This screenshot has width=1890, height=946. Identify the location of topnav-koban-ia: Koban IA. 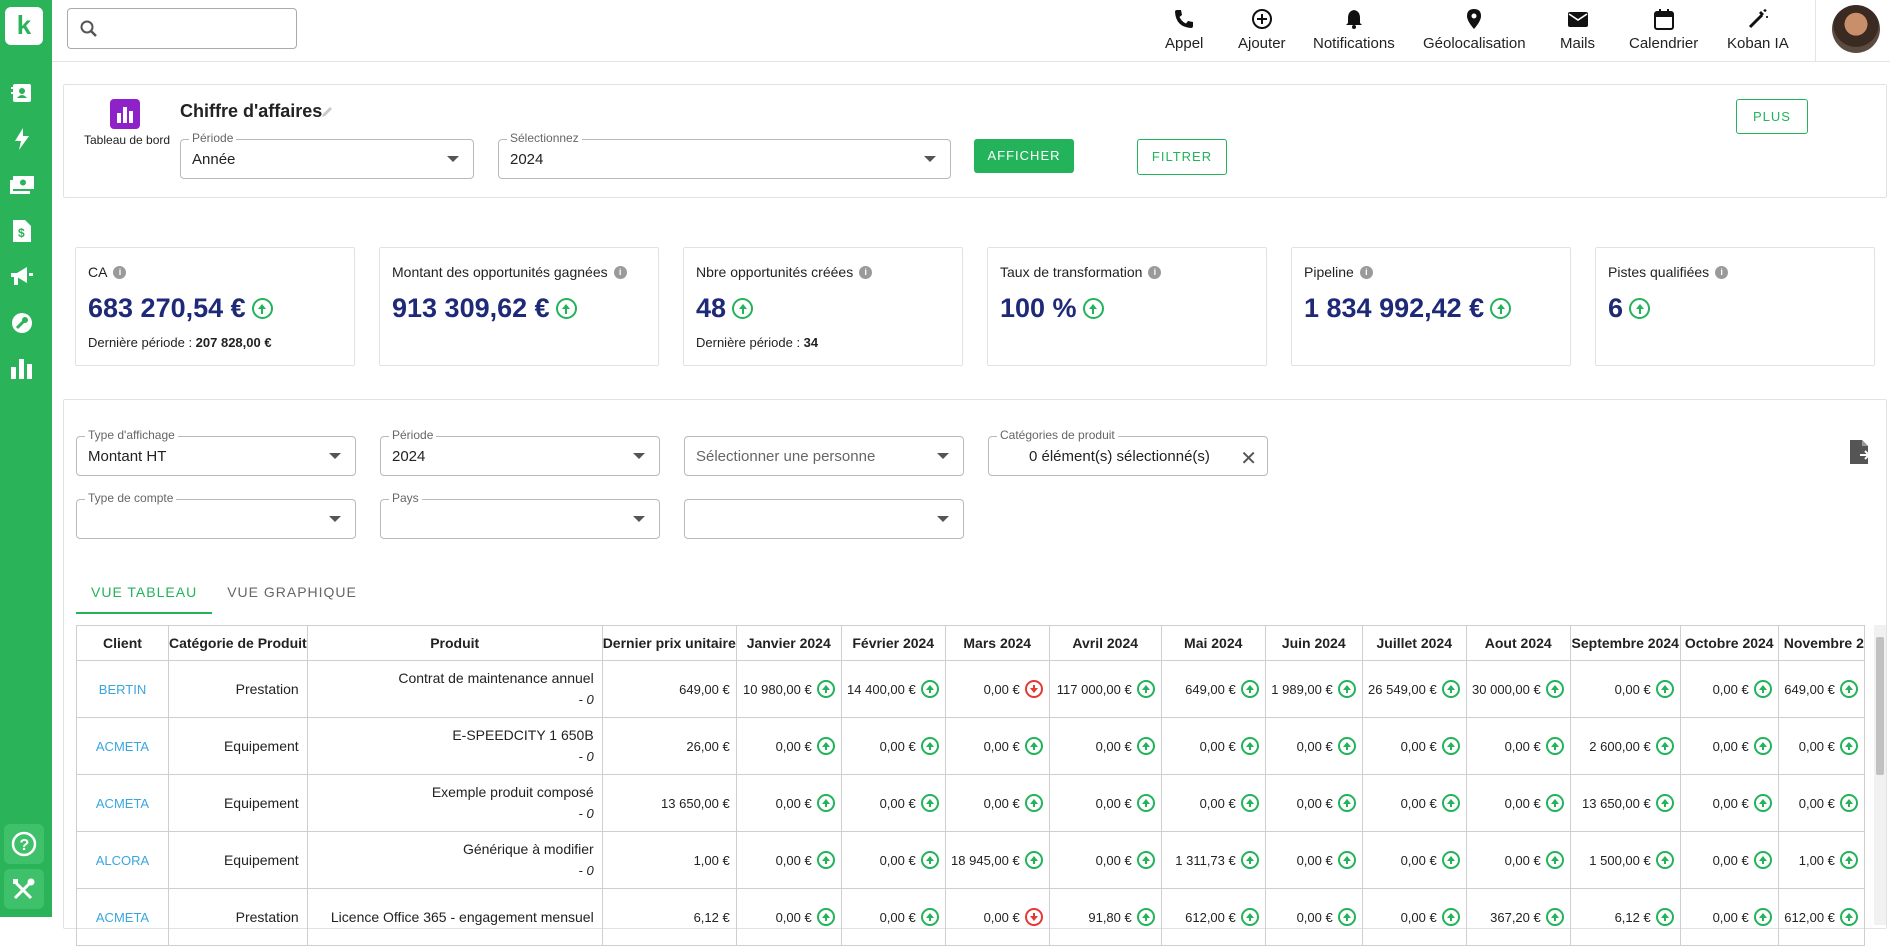
(1758, 30).